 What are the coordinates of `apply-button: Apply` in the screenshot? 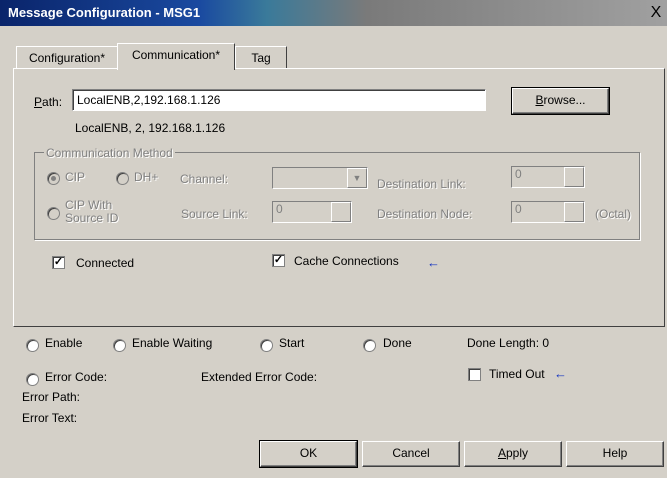 It's located at (513, 454).